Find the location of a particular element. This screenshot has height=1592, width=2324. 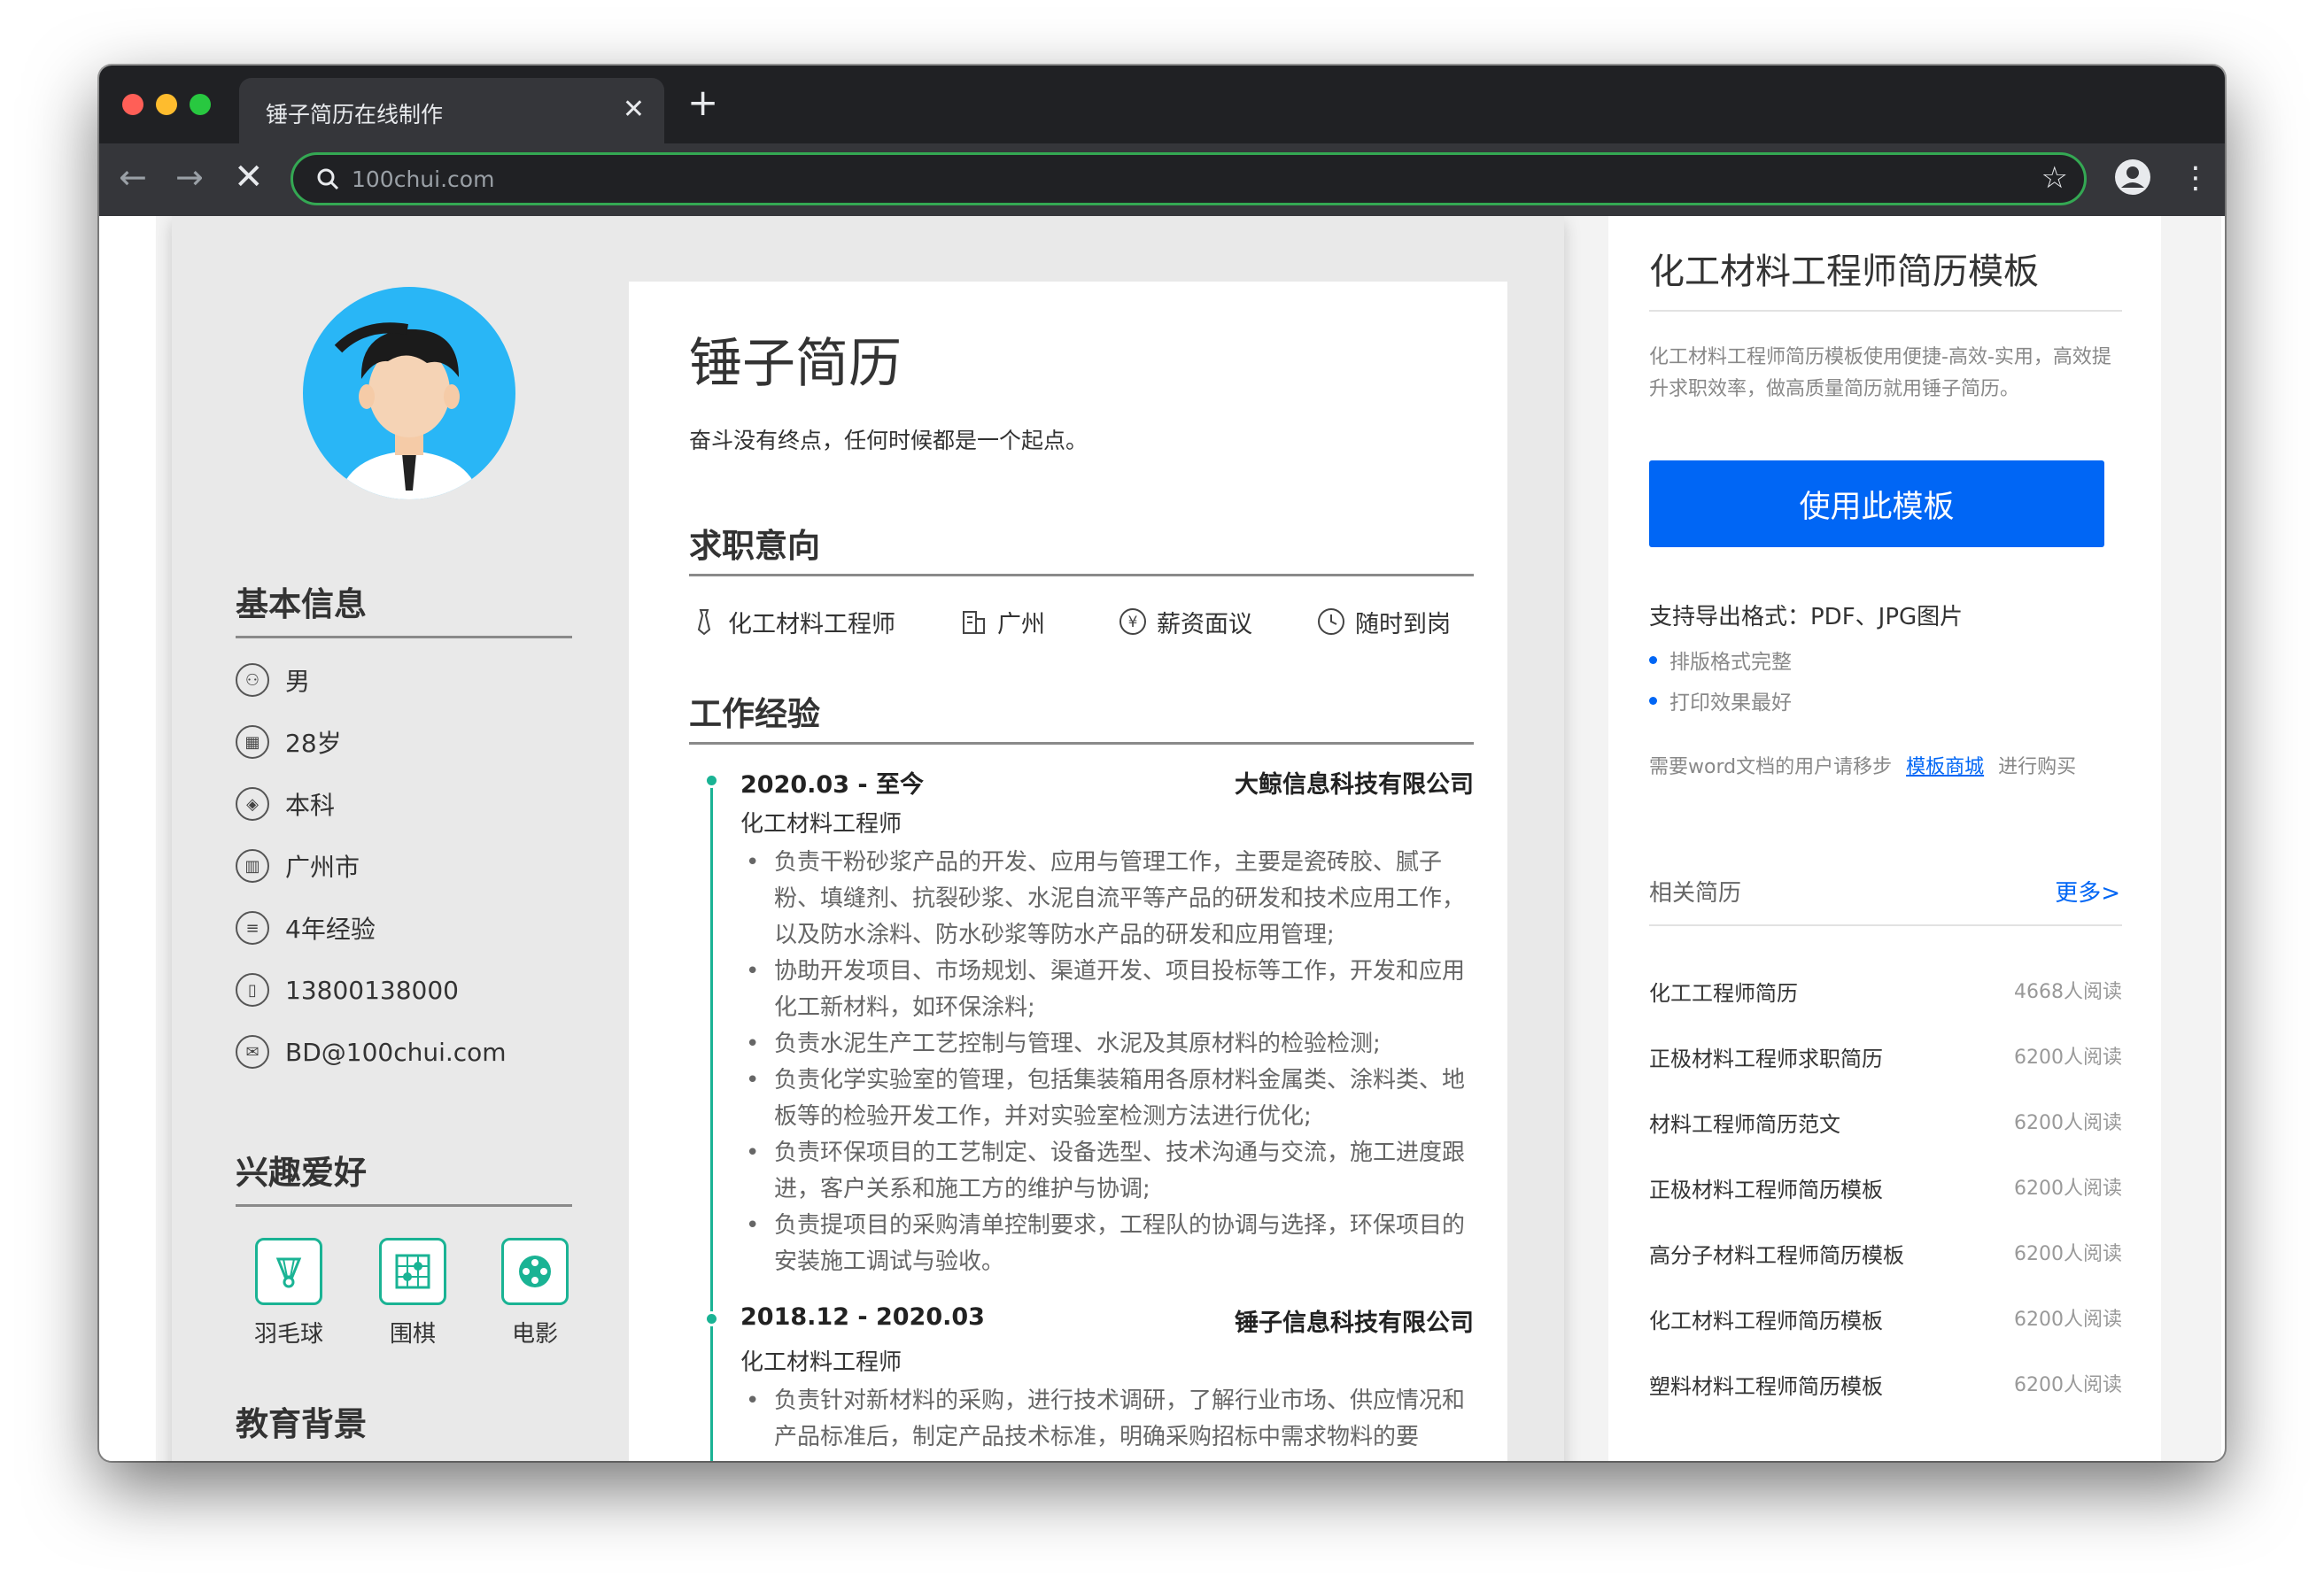

close-tab-icon: ✕ is located at coordinates (634, 109).